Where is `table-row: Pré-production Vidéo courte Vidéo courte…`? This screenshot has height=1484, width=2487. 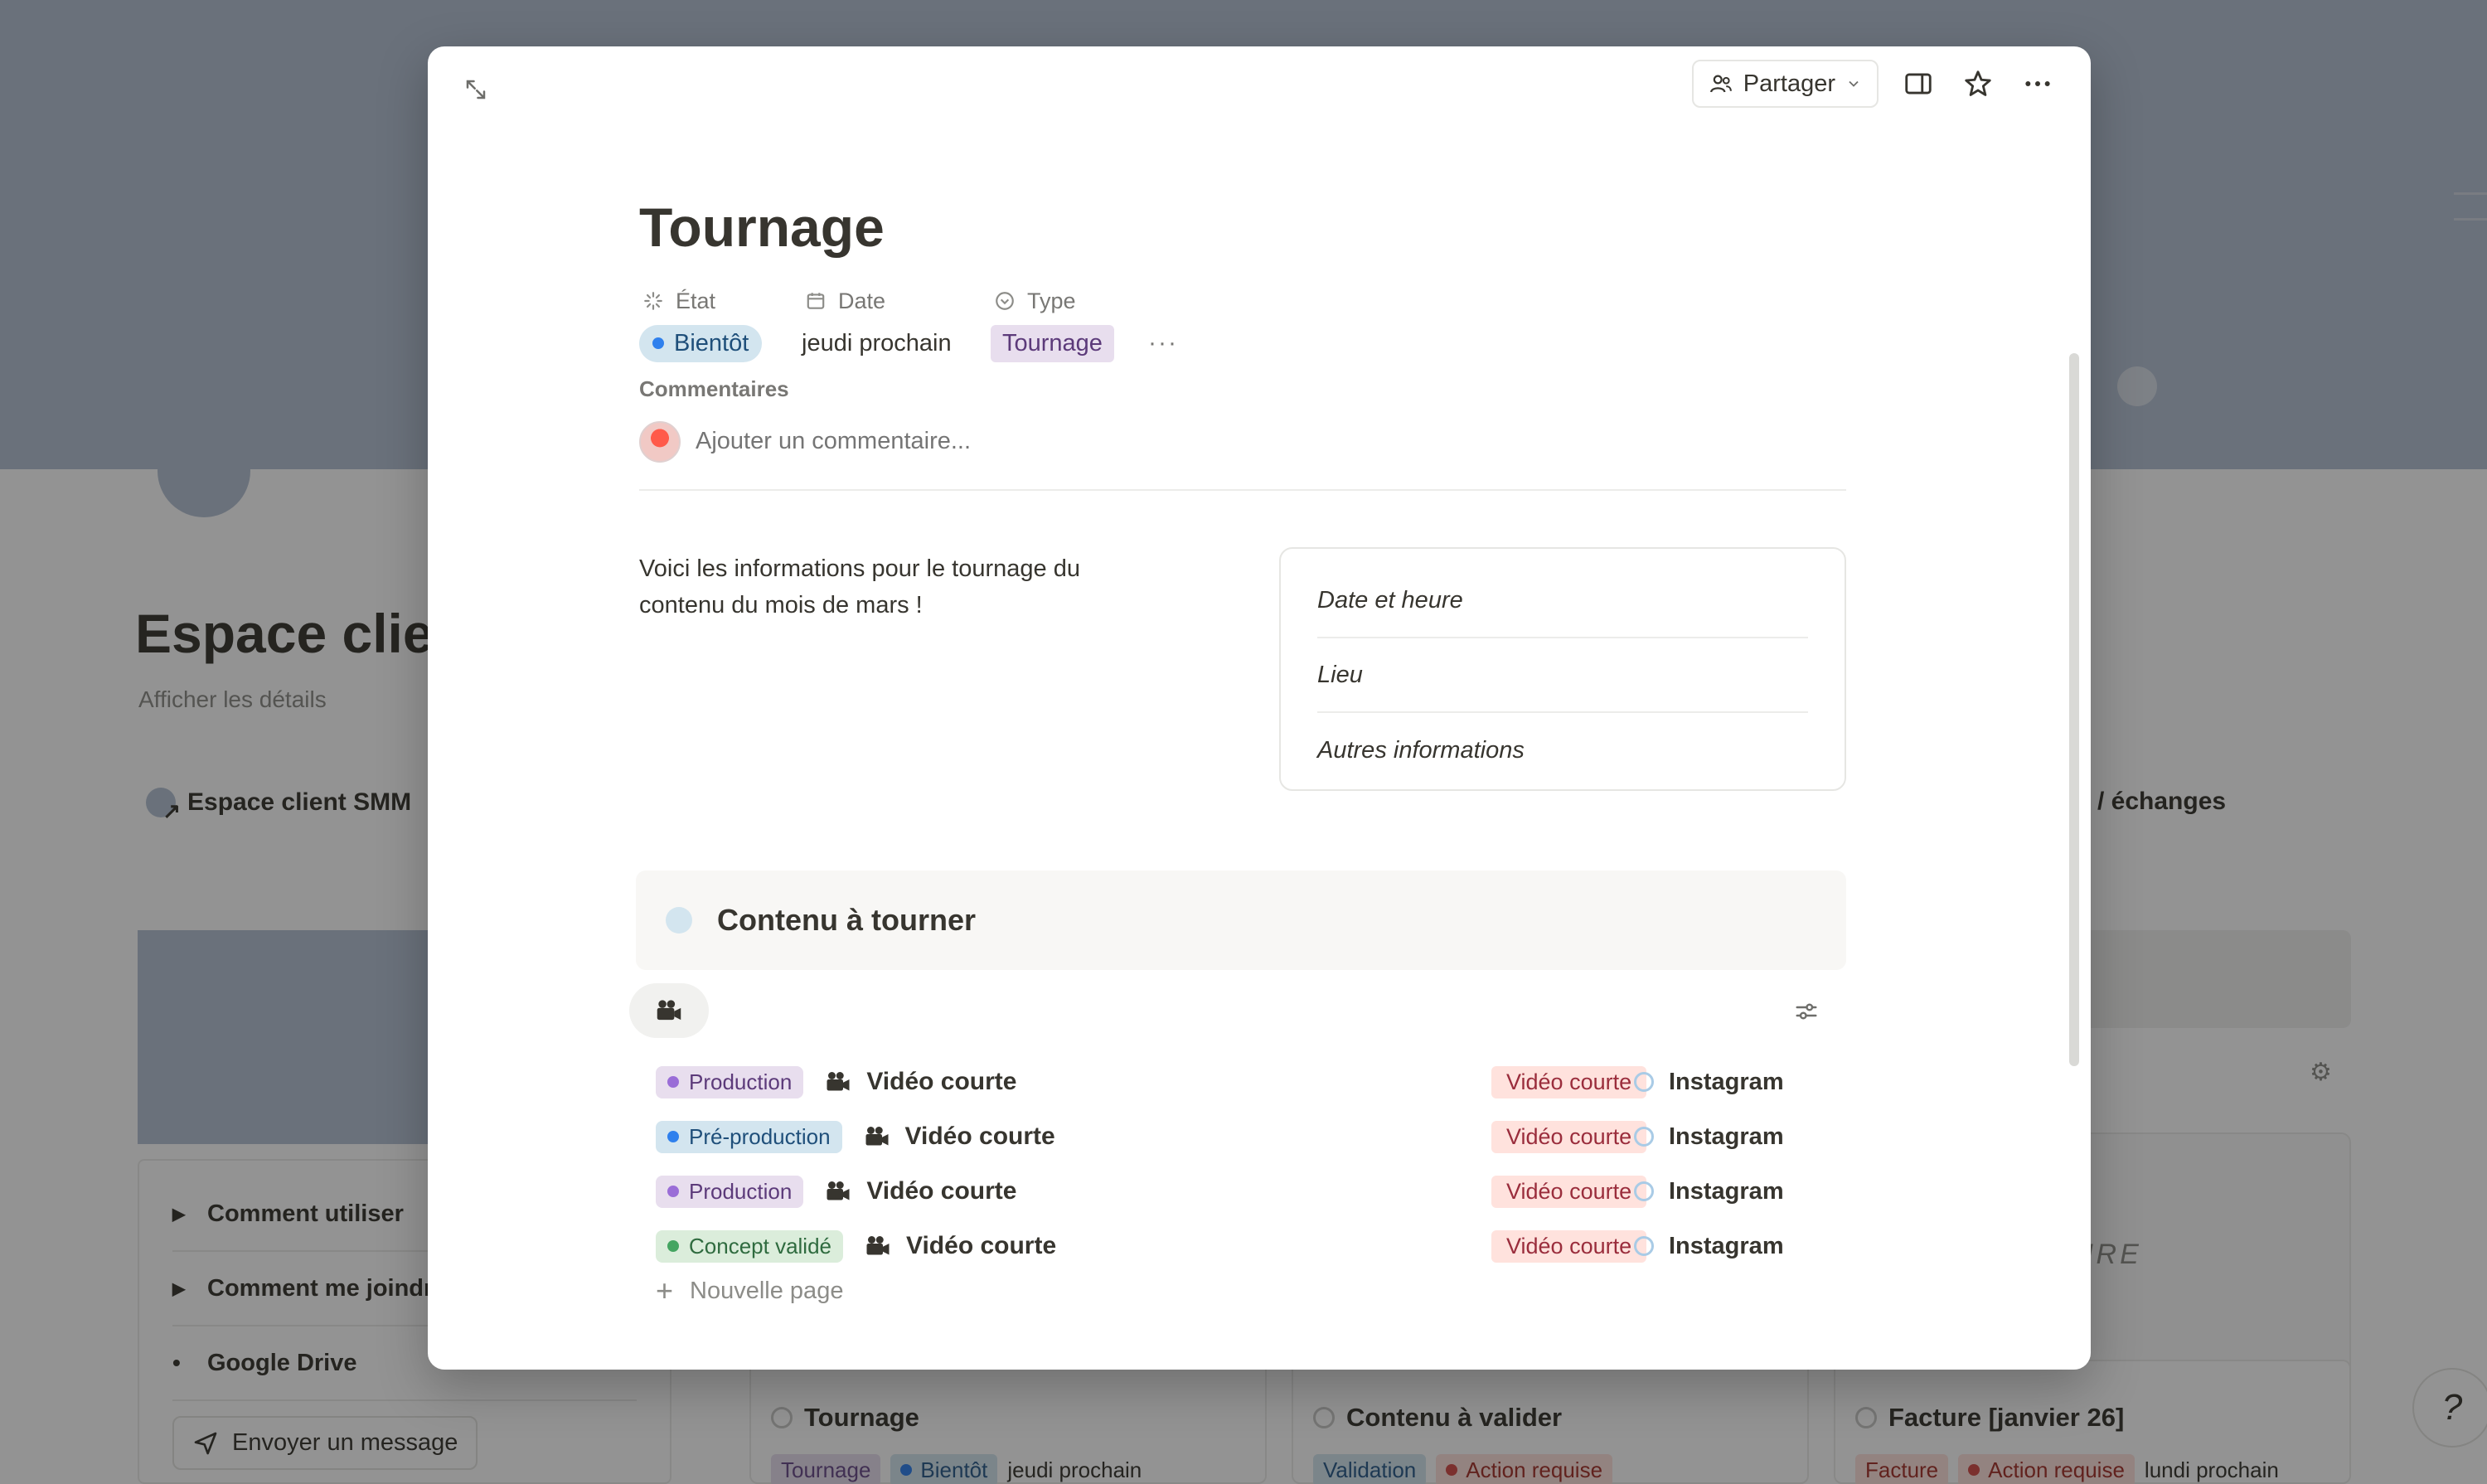 table-row: Pré-production Vidéo courte Vidéo courte… is located at coordinates (1244, 1137).